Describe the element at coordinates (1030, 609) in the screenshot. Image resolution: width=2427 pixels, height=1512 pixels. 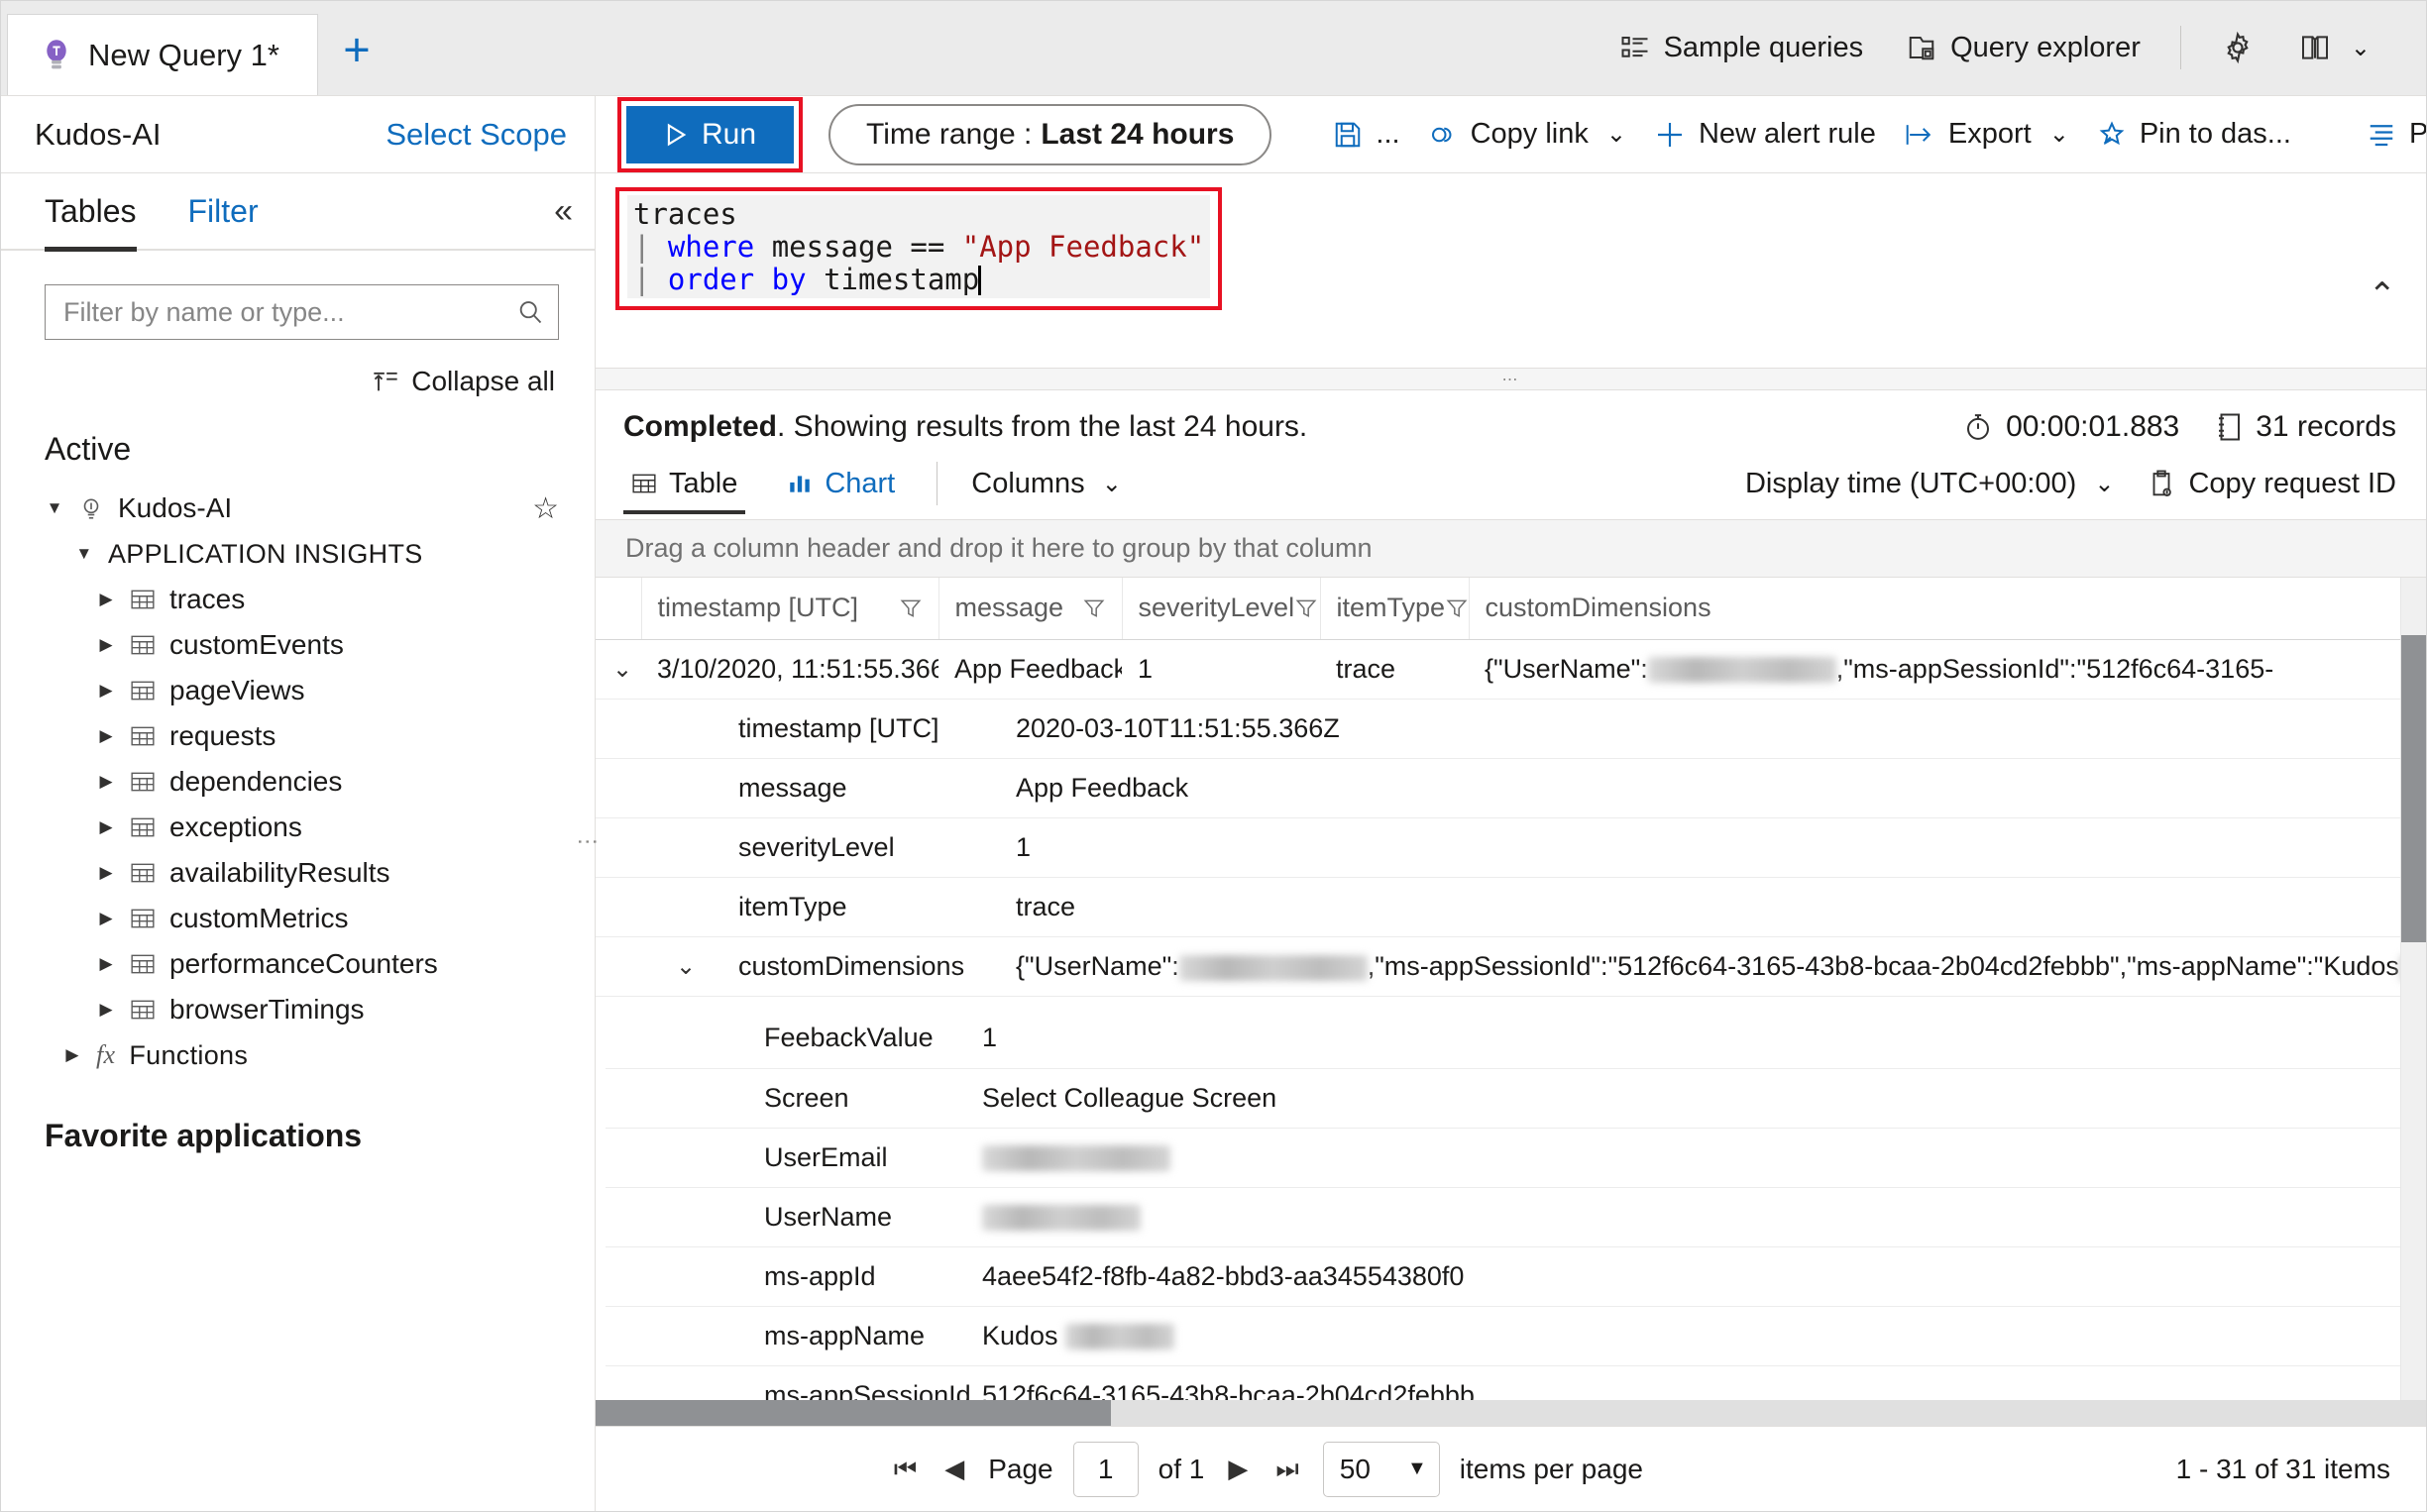
I see `column-header-message: message` at that location.